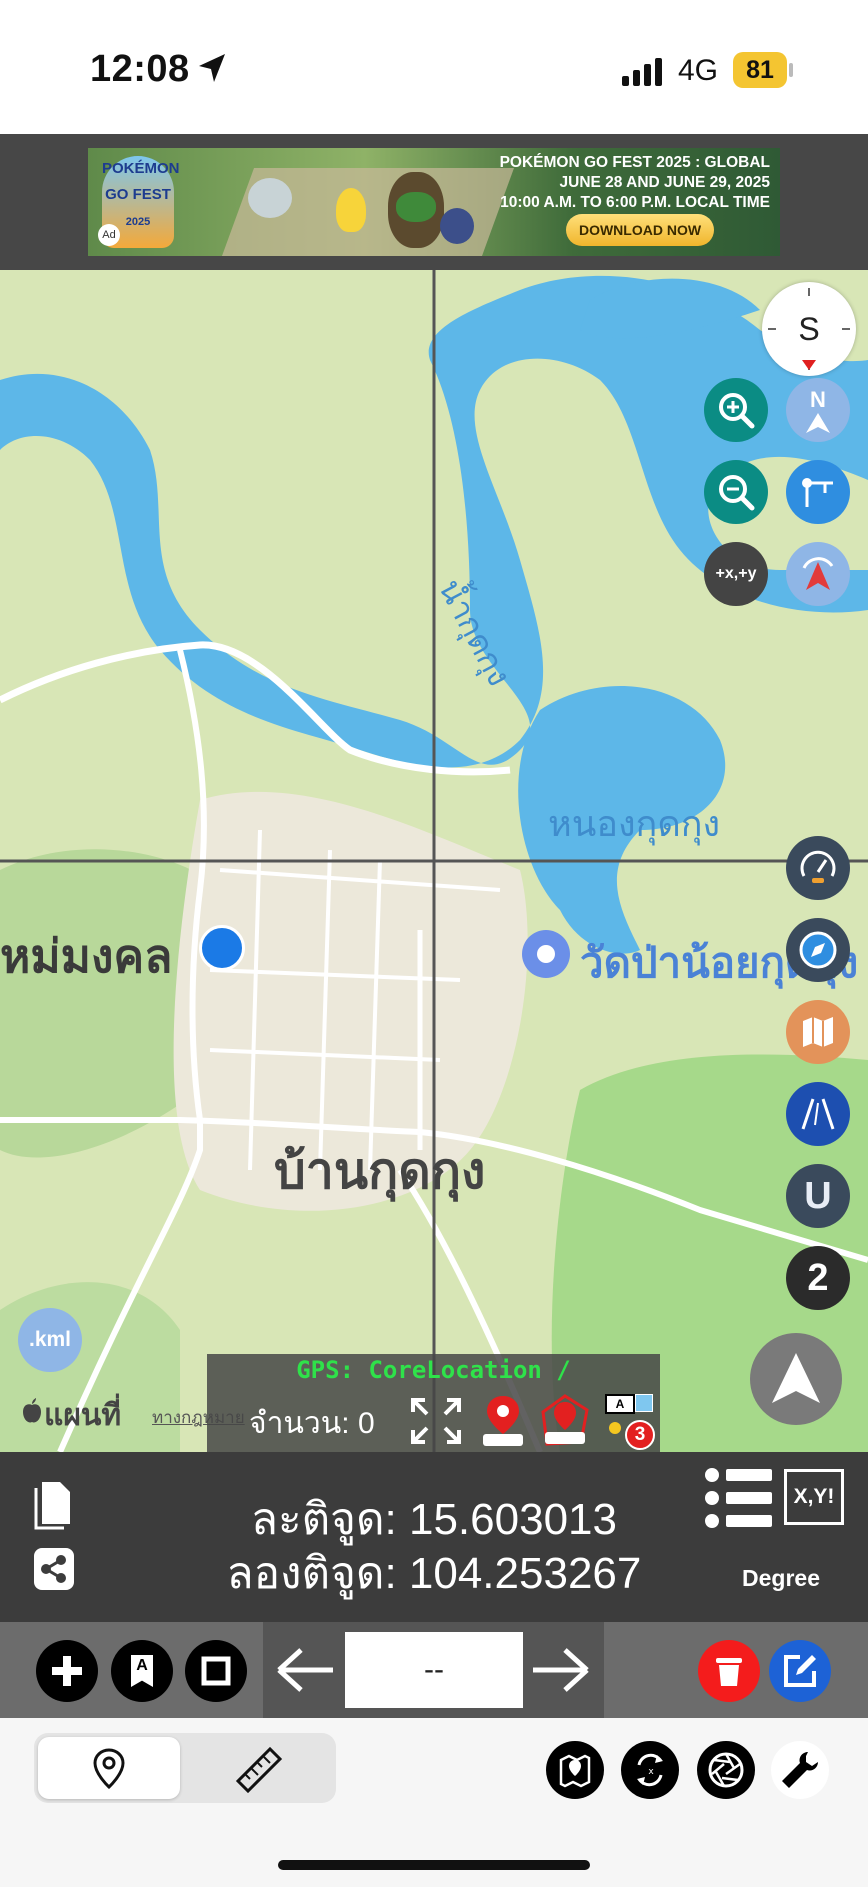 This screenshot has width=868, height=1887. What do you see at coordinates (791, 70) in the screenshot?
I see `battery-cap` at bounding box center [791, 70].